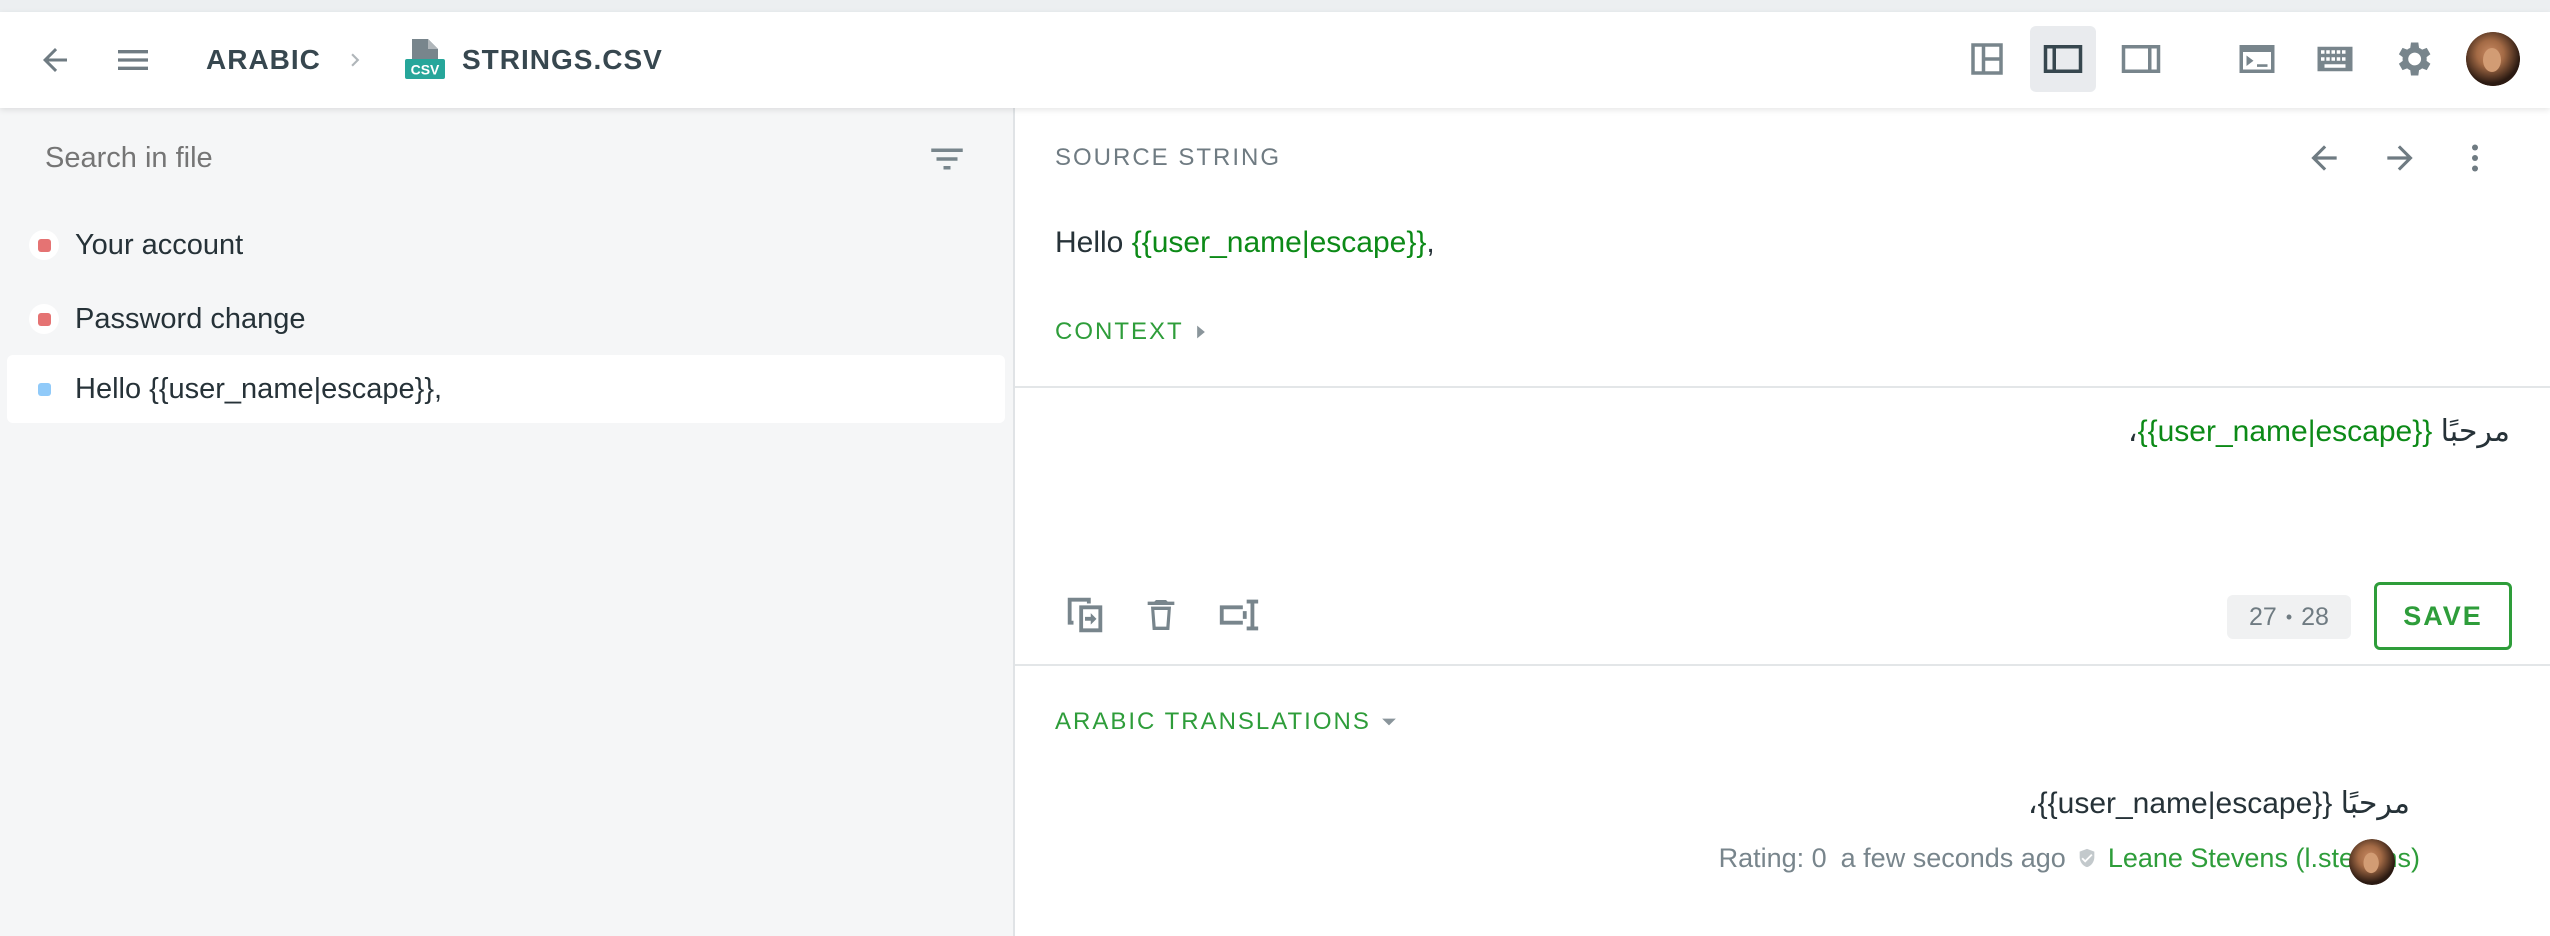 The image size is (2550, 936). Describe the element at coordinates (1119, 331) in the screenshot. I see `context-label: CONTEXT` at that location.